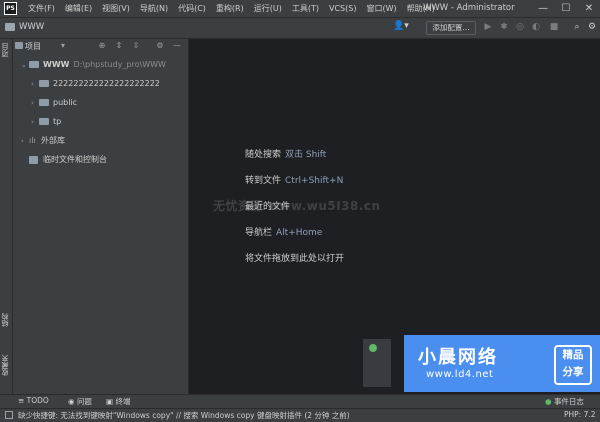 The width and height of the screenshot is (600, 422). Describe the element at coordinates (577, 27) in the screenshot. I see `search-icon: ⌕` at that location.